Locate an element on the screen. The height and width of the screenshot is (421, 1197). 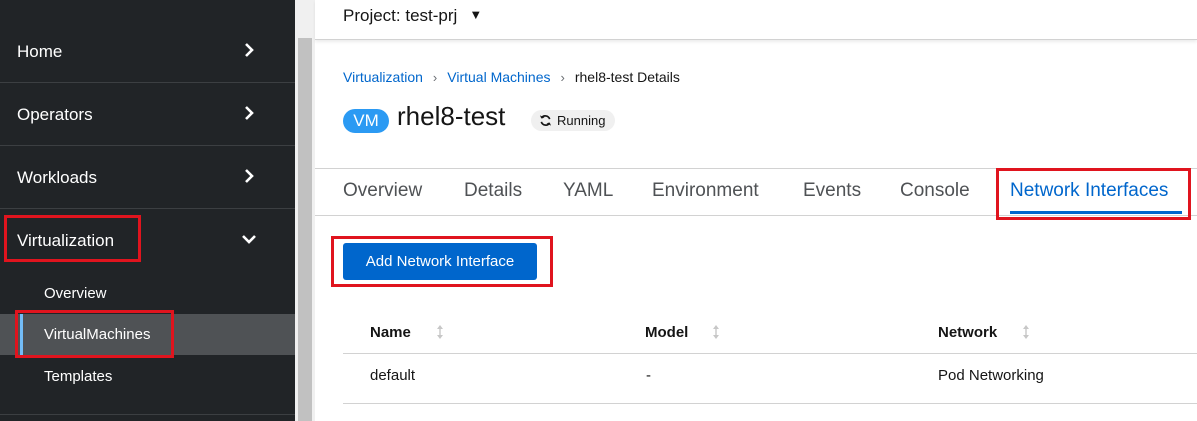
sync-icon is located at coordinates (545, 120).